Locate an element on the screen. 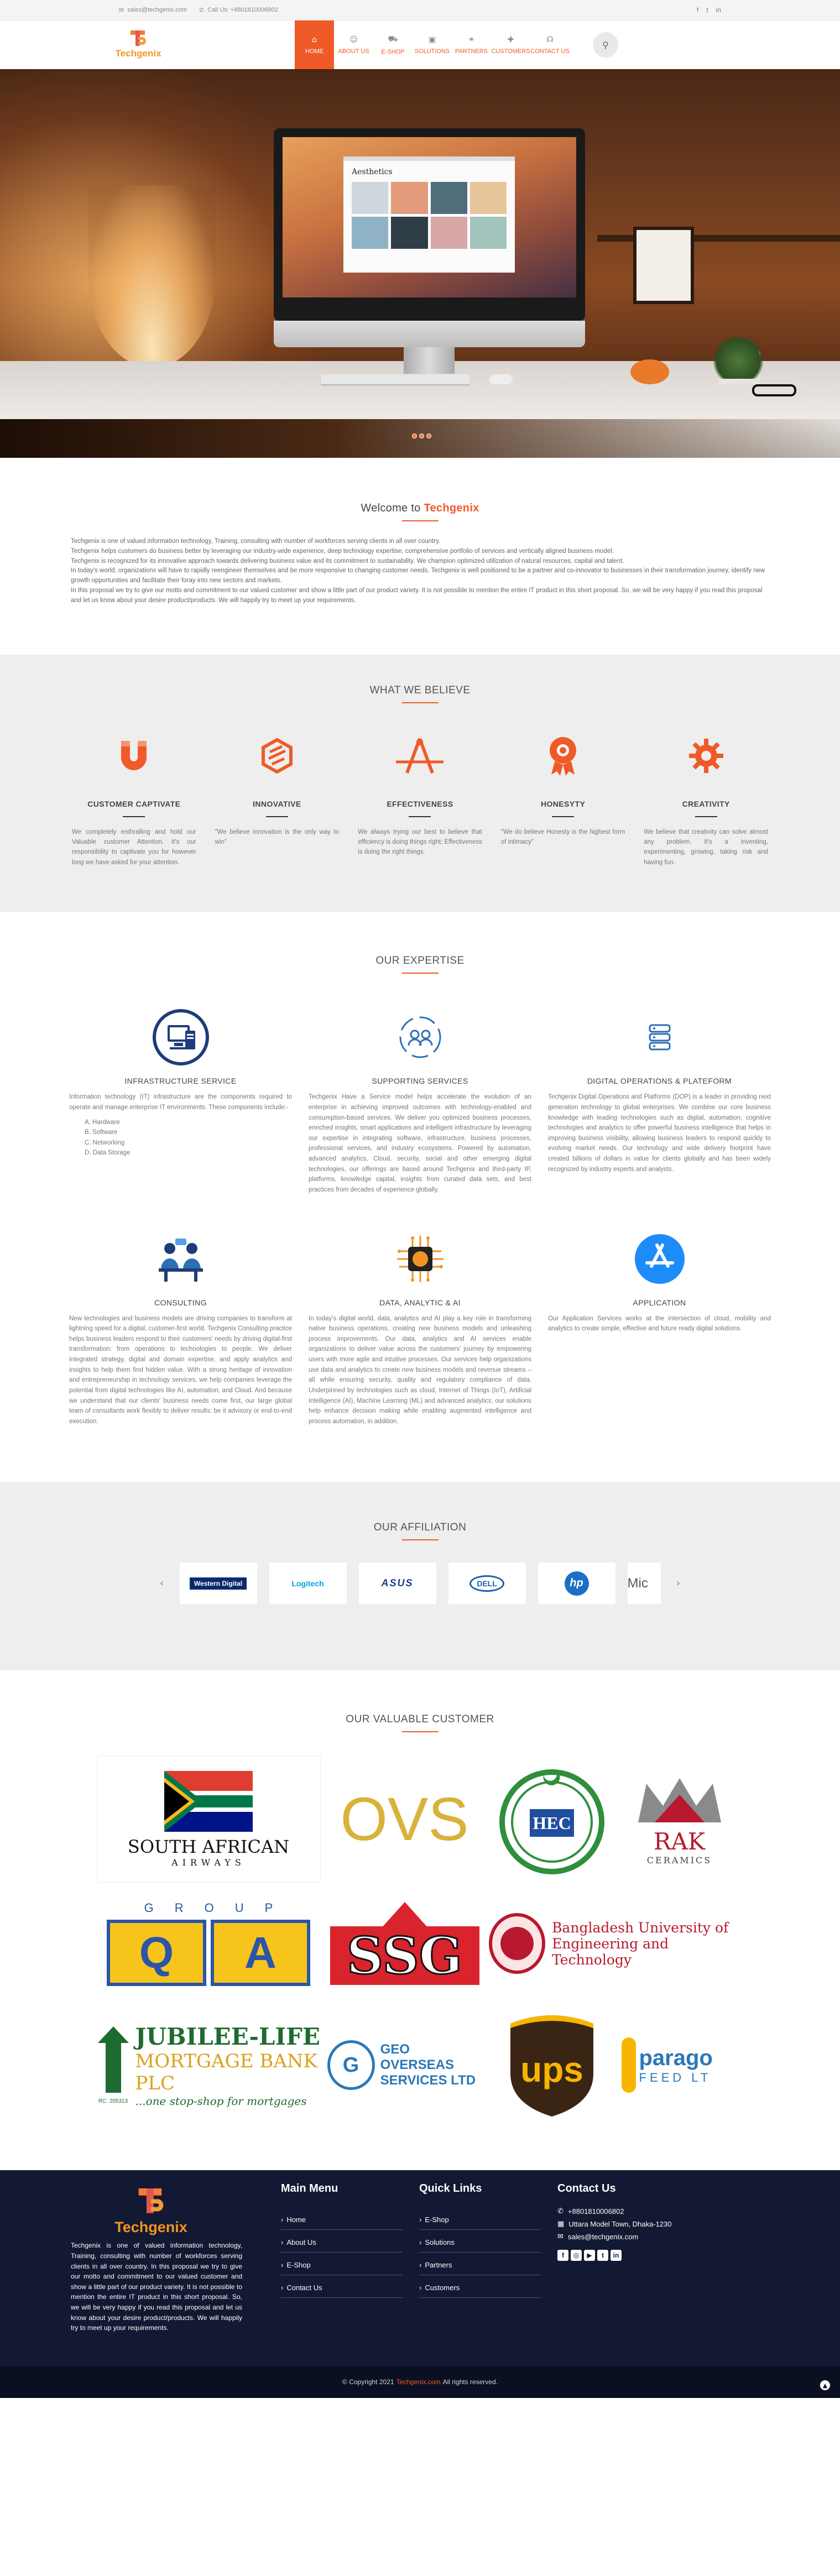 The image size is (840, 2576). expertise-card-title: DIGITAL OPERATIONS & PLATEFORM is located at coordinates (659, 1081).